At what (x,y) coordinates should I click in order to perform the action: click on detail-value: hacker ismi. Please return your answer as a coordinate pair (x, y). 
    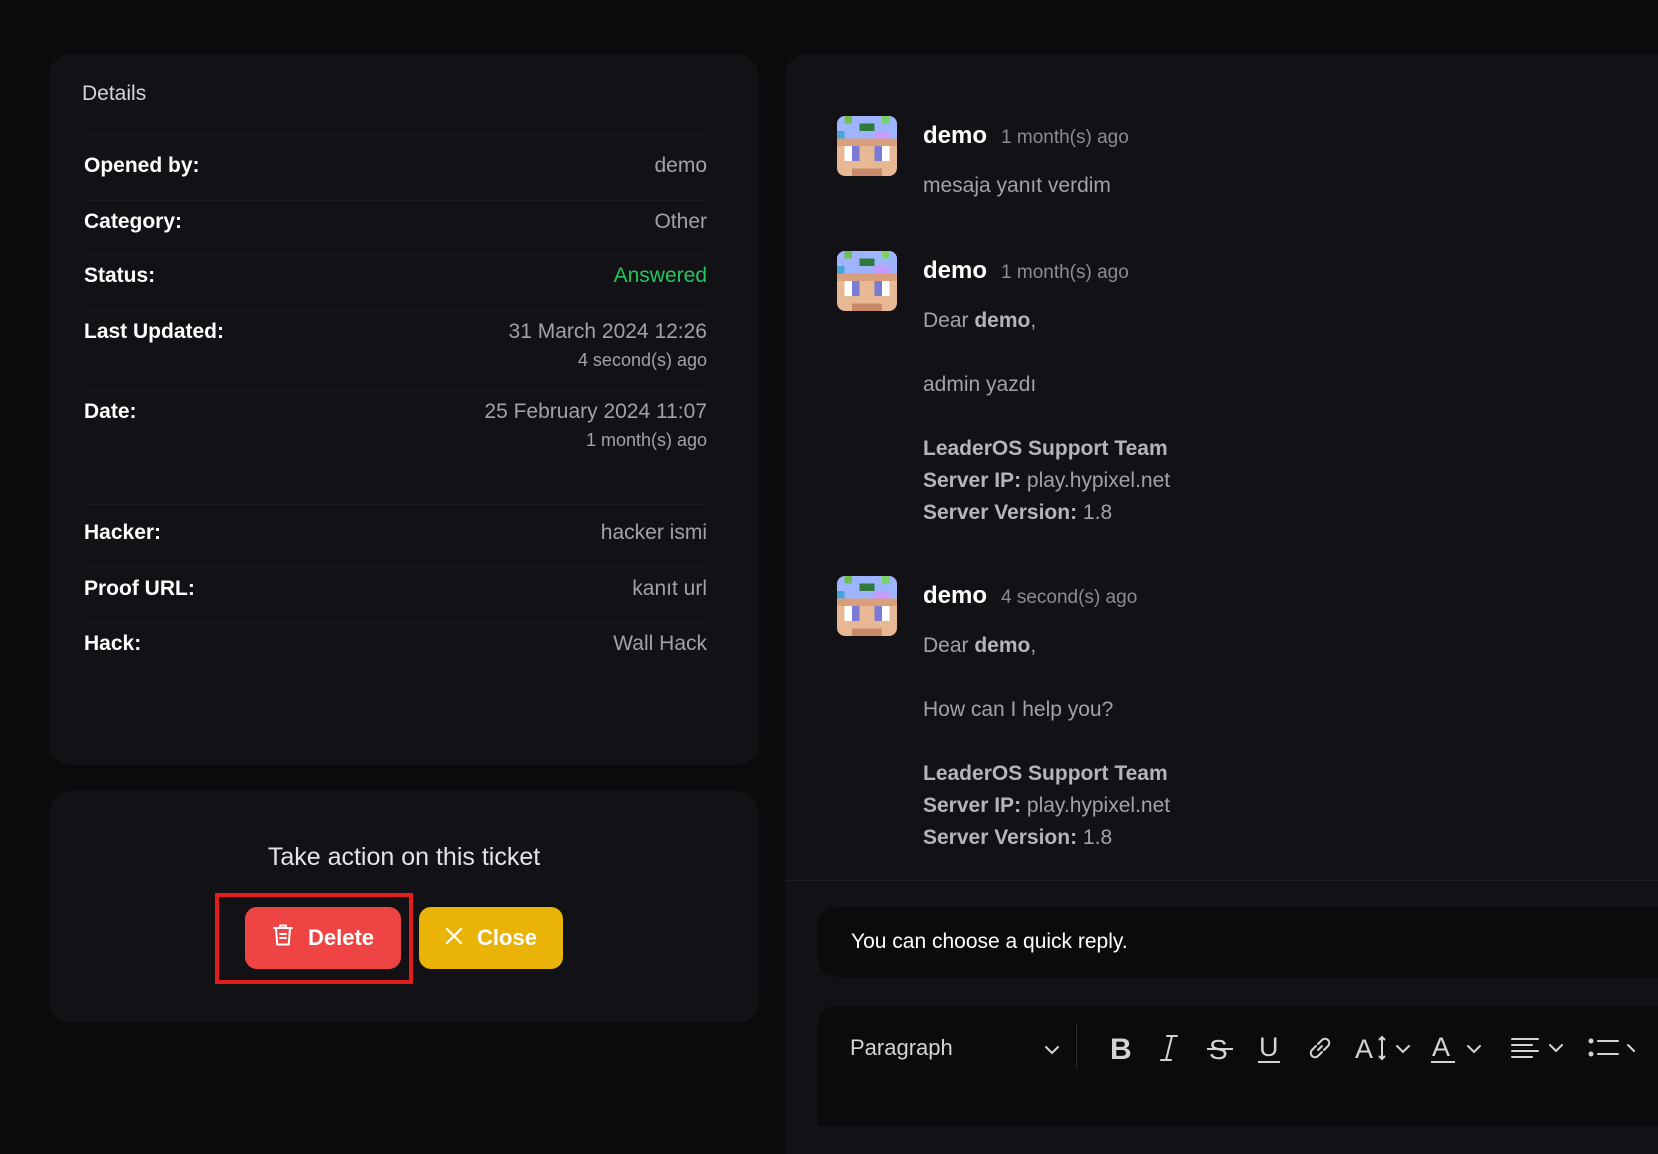
    Looking at the image, I should click on (653, 532).